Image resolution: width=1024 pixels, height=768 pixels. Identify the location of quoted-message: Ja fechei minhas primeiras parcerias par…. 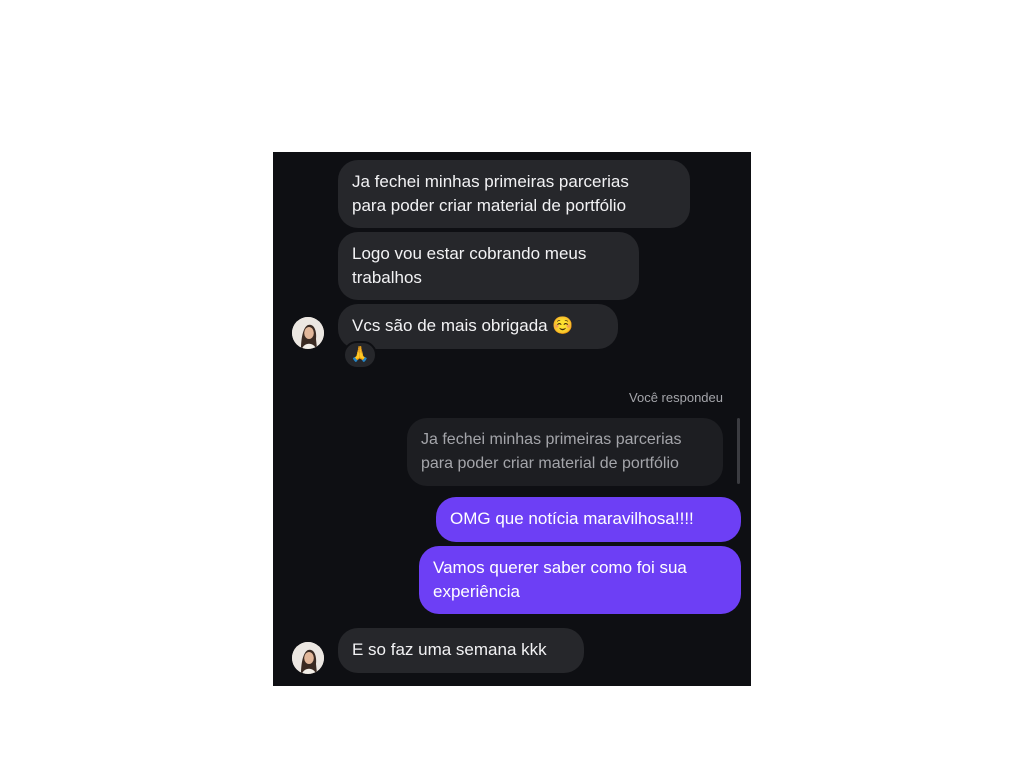
(565, 452).